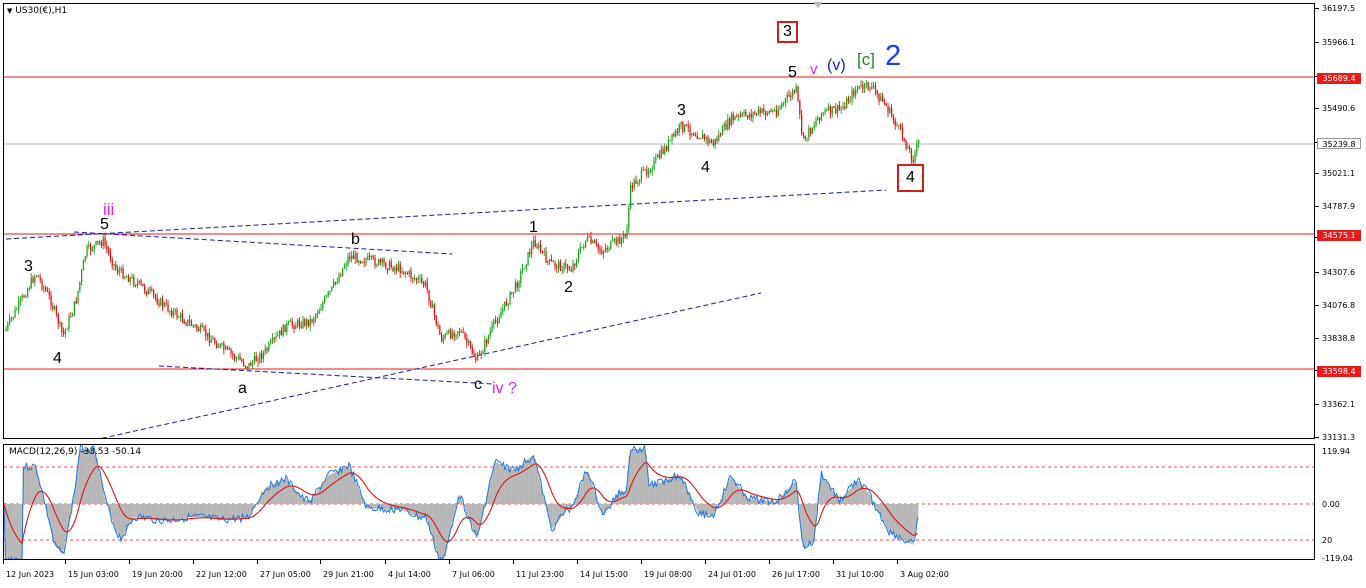  What do you see at coordinates (1339, 404) in the screenshot?
I see `price-axis-label: 33362.1` at bounding box center [1339, 404].